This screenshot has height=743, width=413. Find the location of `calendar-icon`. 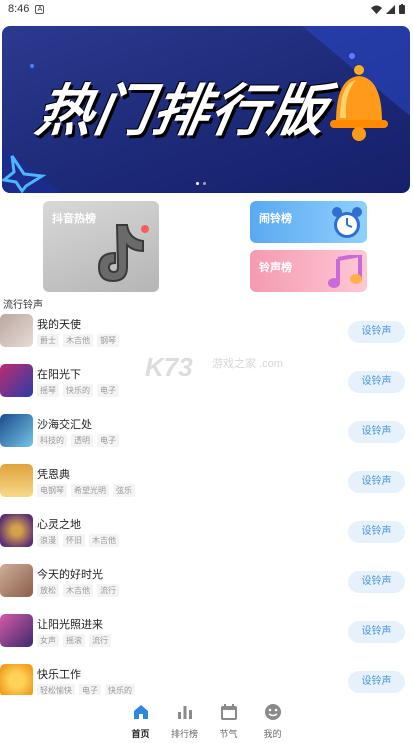

calendar-icon is located at coordinates (228, 712).